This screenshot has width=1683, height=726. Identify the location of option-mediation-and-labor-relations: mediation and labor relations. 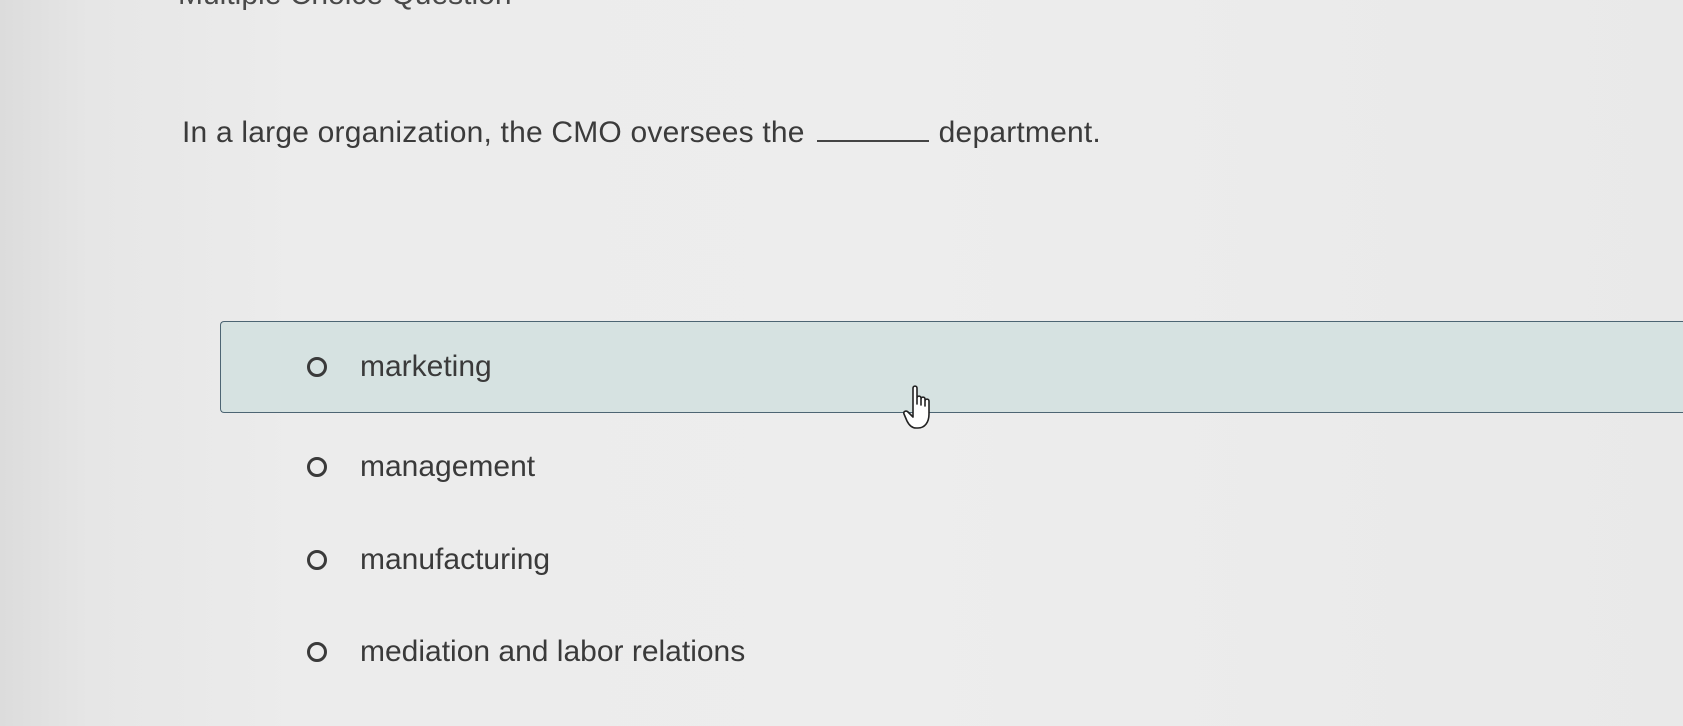
(951, 652).